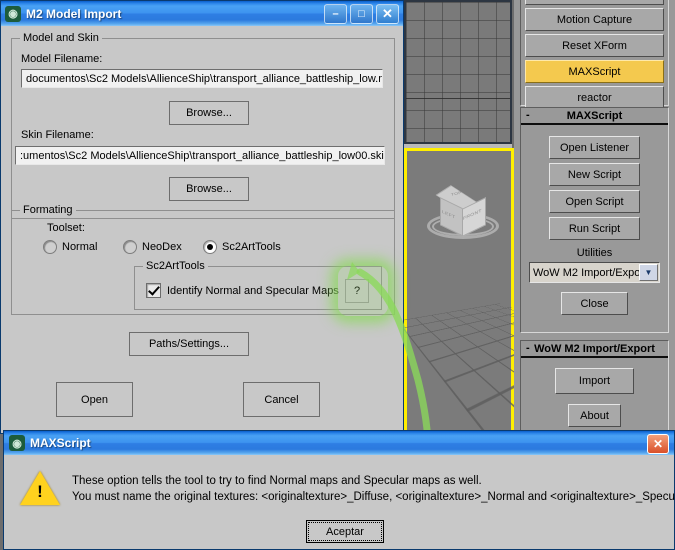  Describe the element at coordinates (594, 71) in the screenshot. I see `utility-button-maxscript: MAXScript` at that location.